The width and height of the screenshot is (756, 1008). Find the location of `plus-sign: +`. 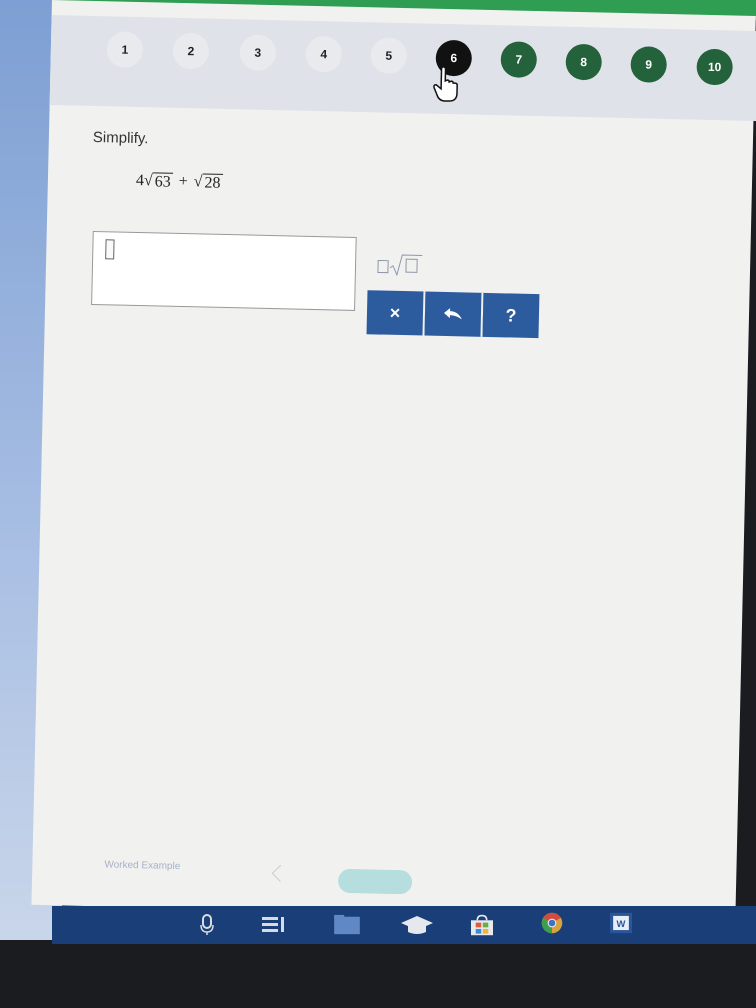

plus-sign: + is located at coordinates (183, 181).